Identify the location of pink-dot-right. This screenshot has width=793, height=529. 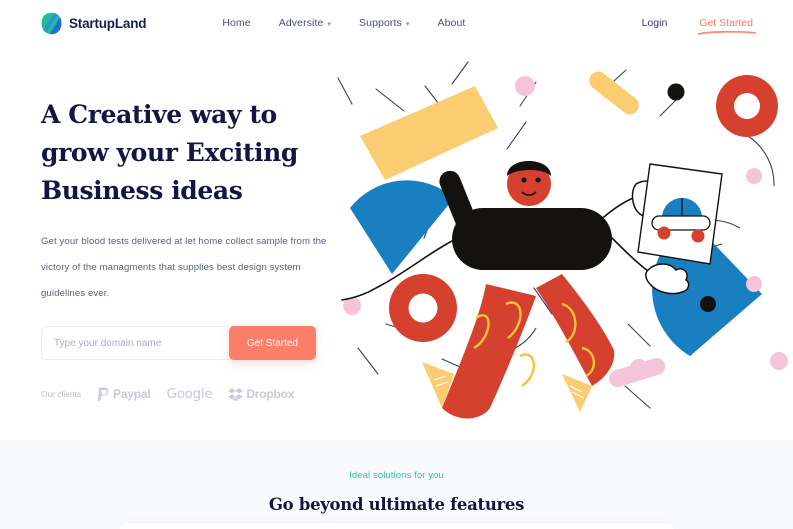
(754, 176).